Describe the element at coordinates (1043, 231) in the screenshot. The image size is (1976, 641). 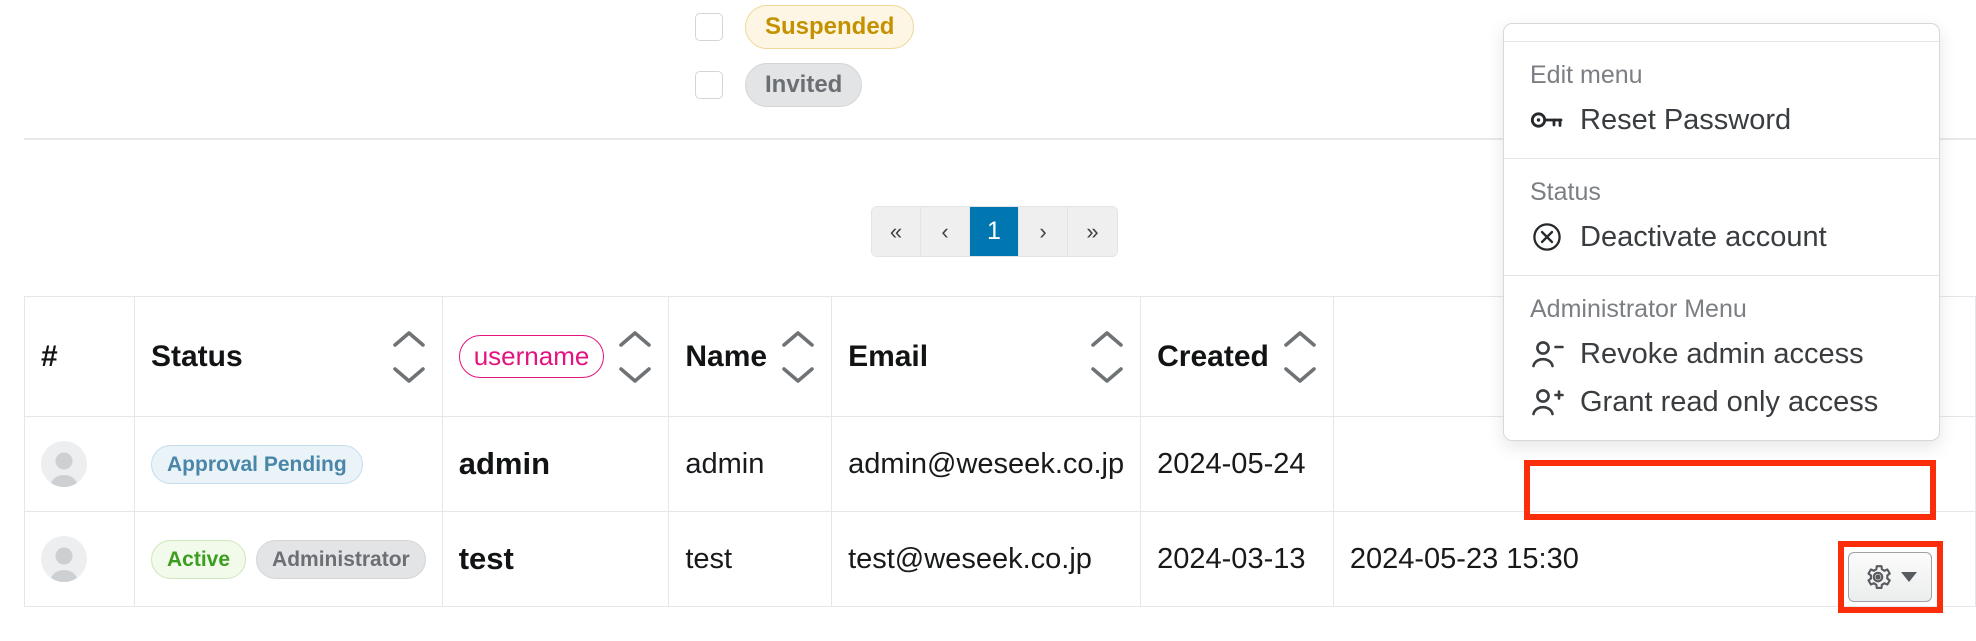
I see `pagination-next: ›` at that location.